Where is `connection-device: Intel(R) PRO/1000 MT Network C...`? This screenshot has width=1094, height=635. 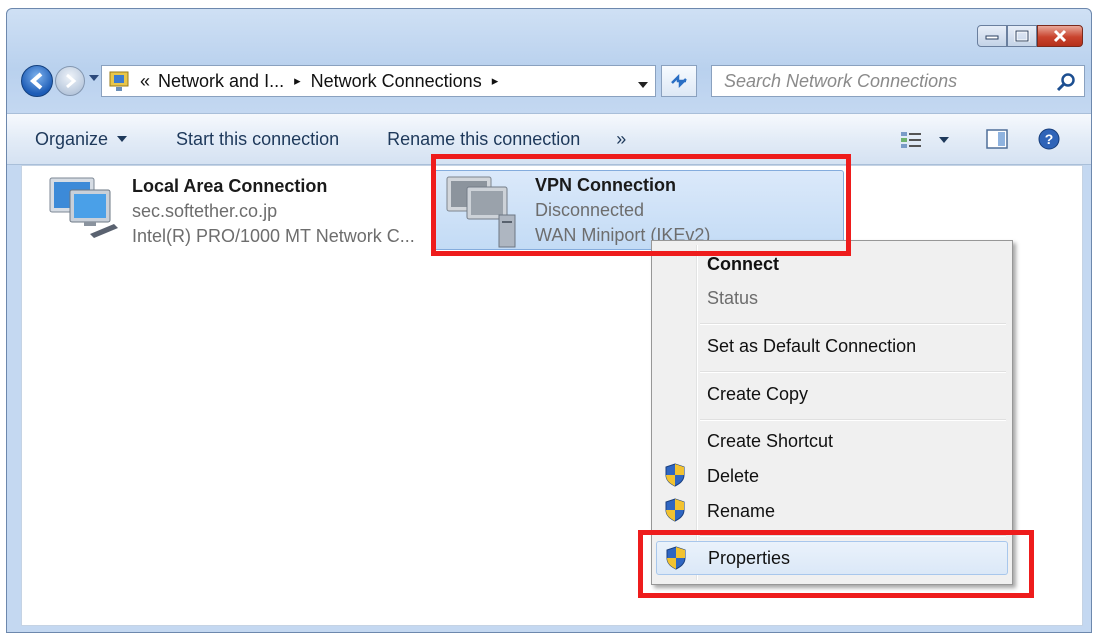 connection-device: Intel(R) PRO/1000 MT Network C... is located at coordinates (273, 236).